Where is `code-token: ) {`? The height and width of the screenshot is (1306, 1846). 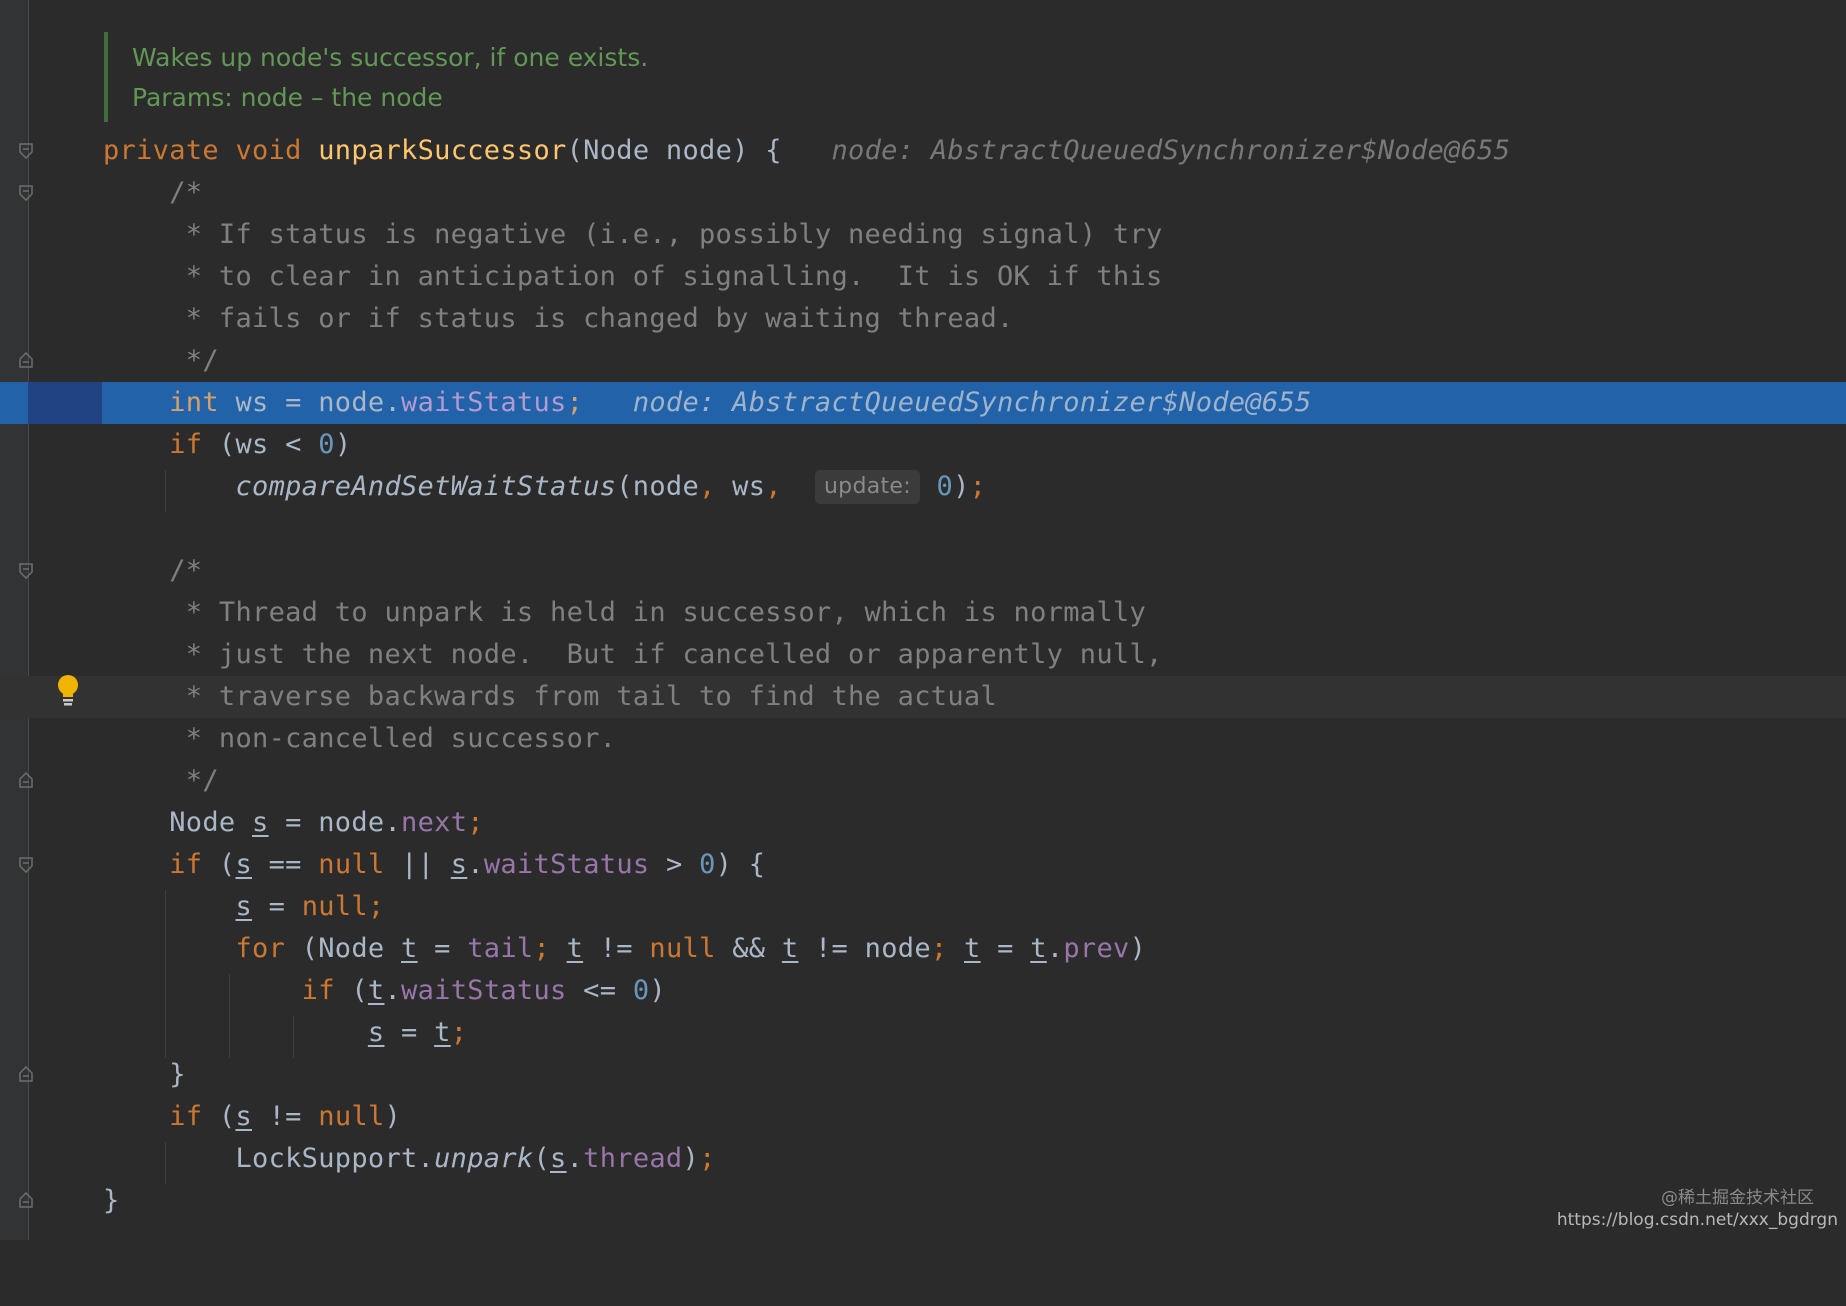 code-token: ) { is located at coordinates (740, 864).